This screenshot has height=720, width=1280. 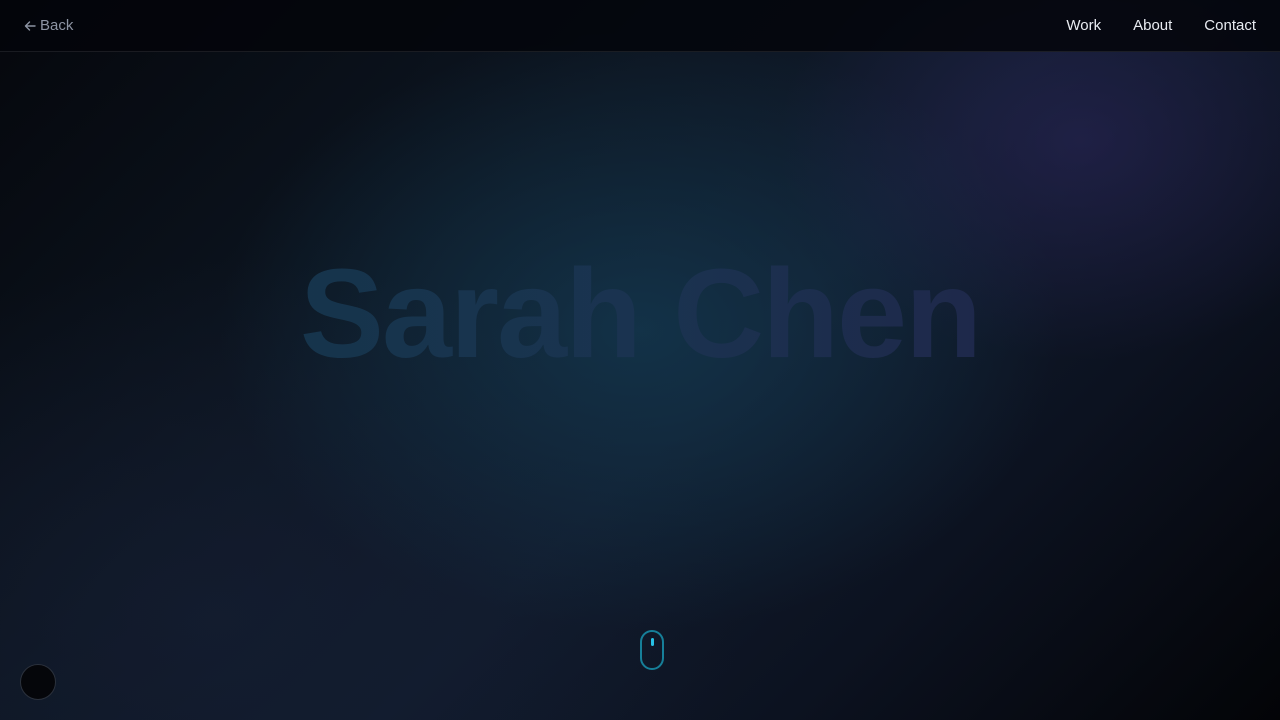 I want to click on nav-item-contact: Contact, so click(x=1230, y=26).